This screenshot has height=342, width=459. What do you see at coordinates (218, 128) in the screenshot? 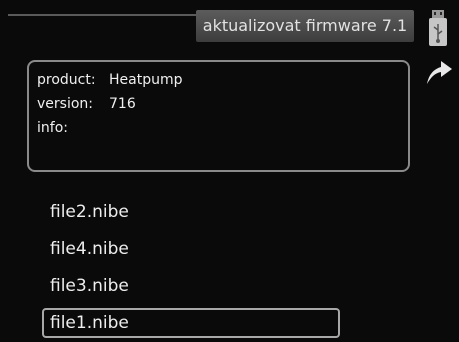
I see `info-row: info:` at bounding box center [218, 128].